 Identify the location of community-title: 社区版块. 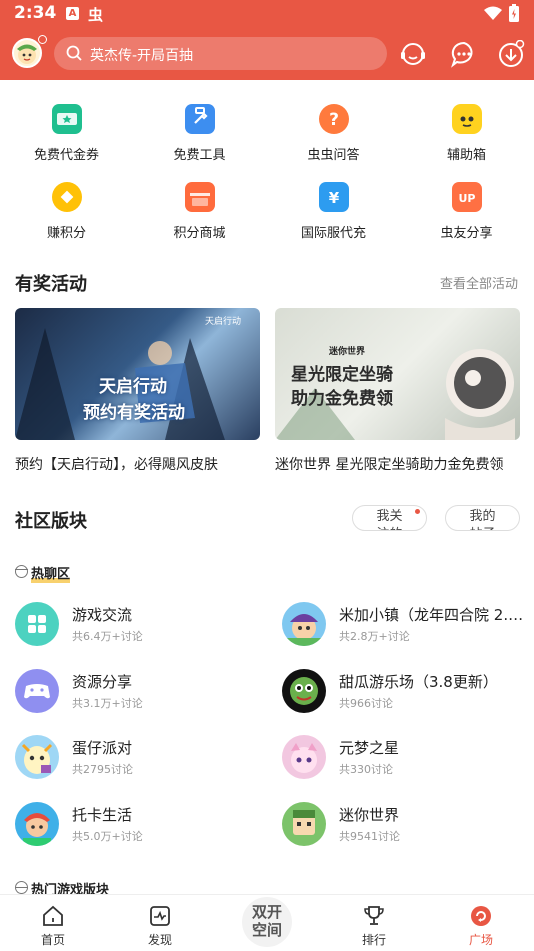
(51, 521).